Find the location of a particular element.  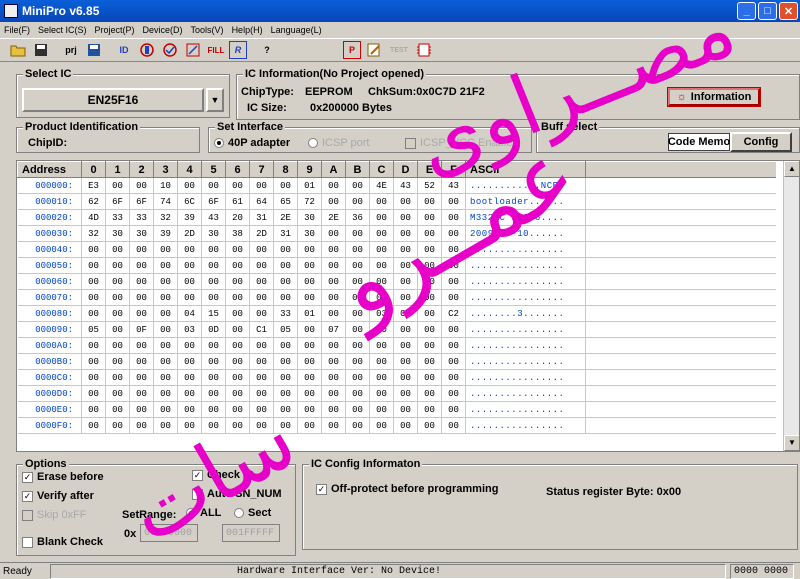

save-project-icon is located at coordinates (94, 50).